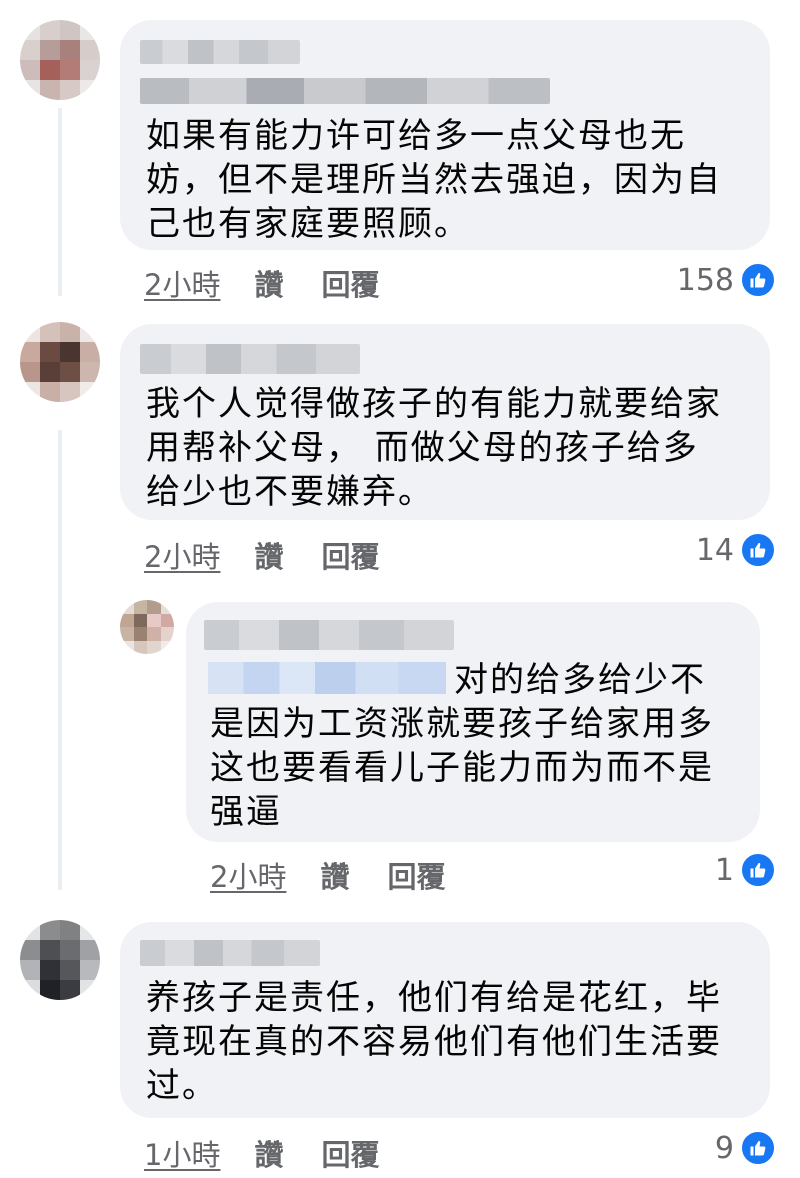 The image size is (800, 1178). What do you see at coordinates (724, 870) in the screenshot?
I see `reaction-count-value: 1` at bounding box center [724, 870].